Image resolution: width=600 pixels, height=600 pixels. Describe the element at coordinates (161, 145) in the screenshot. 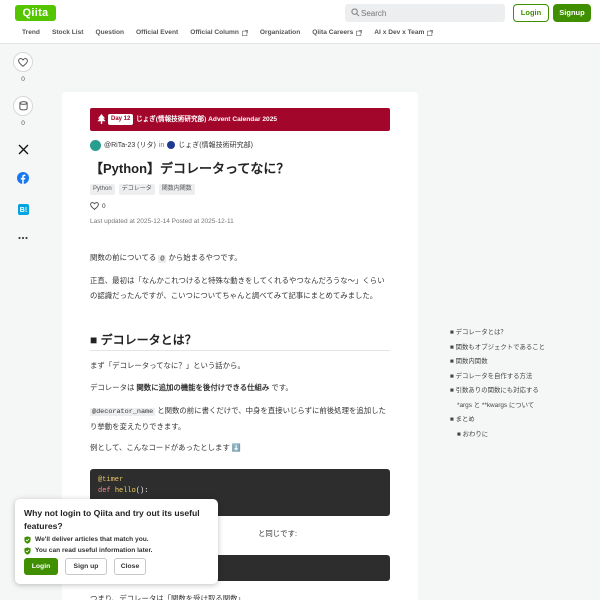

I see `in-label: in` at that location.